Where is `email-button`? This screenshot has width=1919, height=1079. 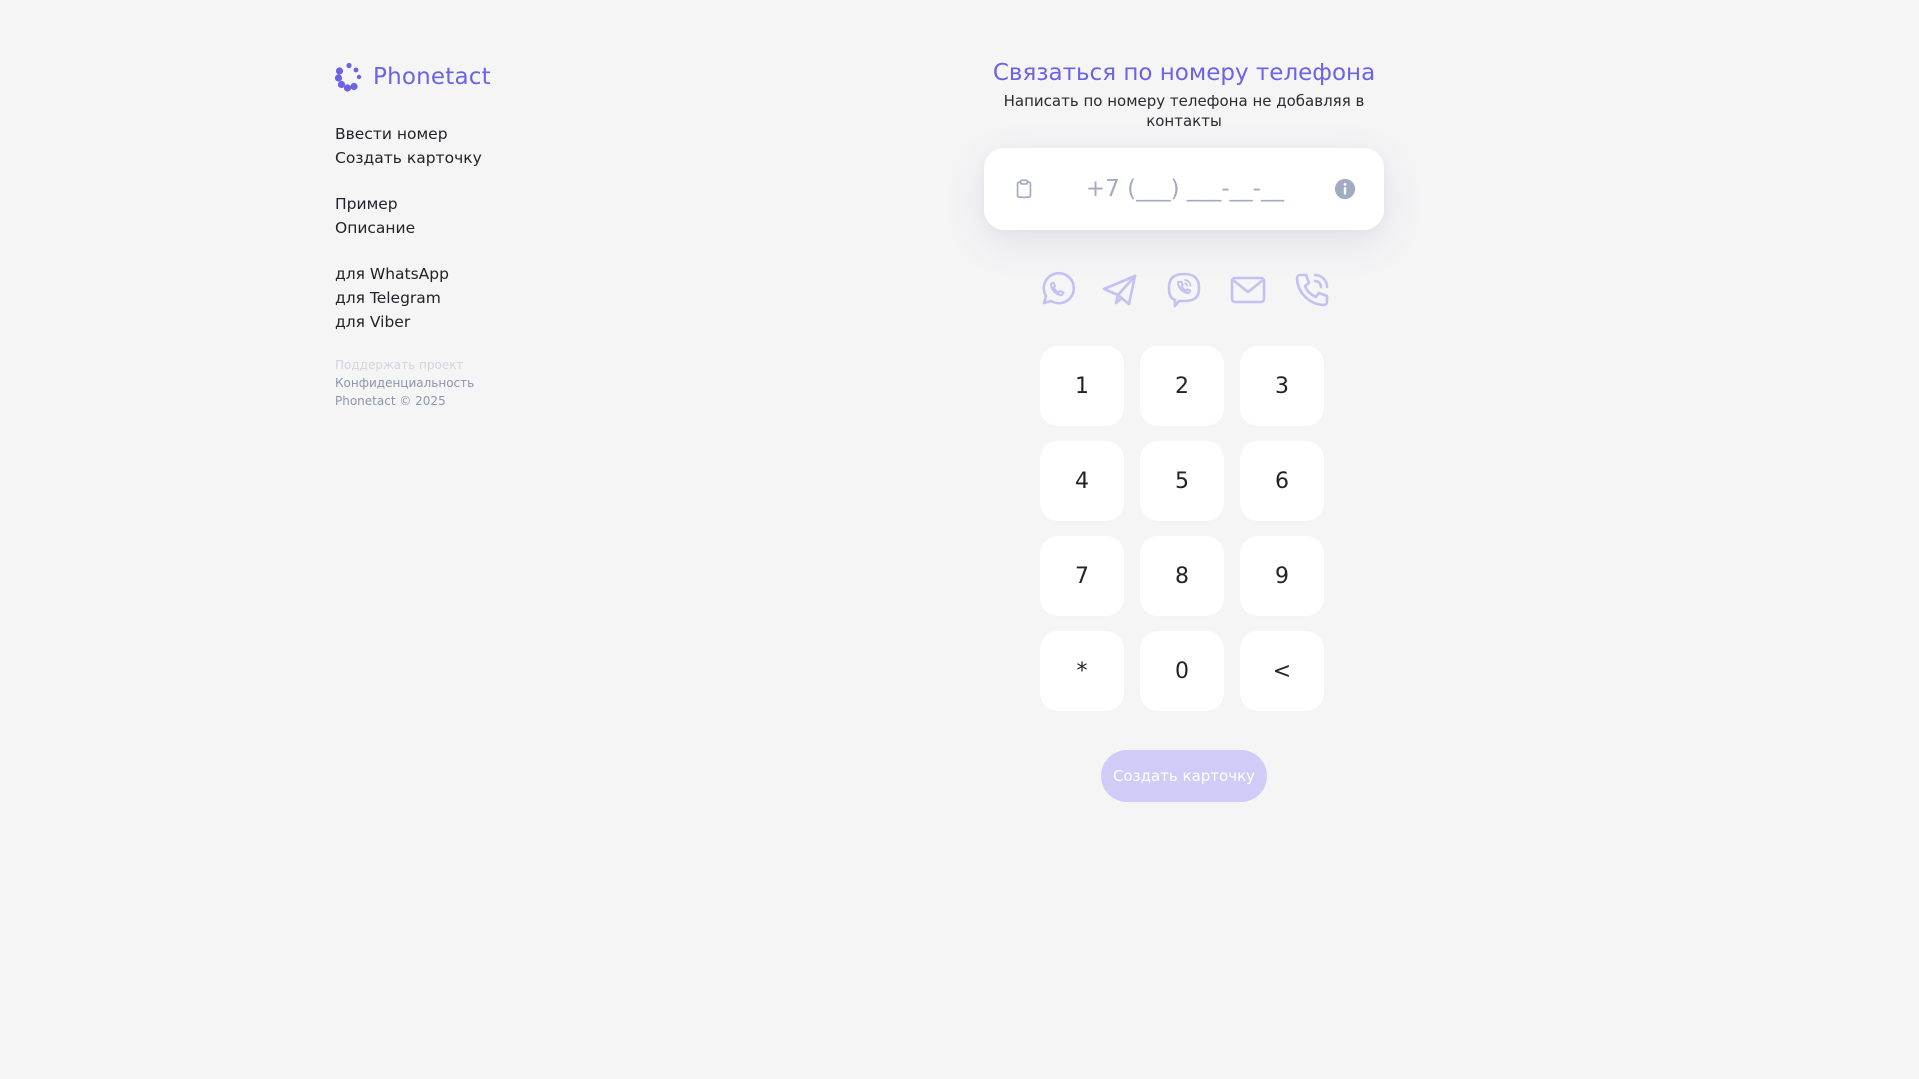
email-button is located at coordinates (1248, 290).